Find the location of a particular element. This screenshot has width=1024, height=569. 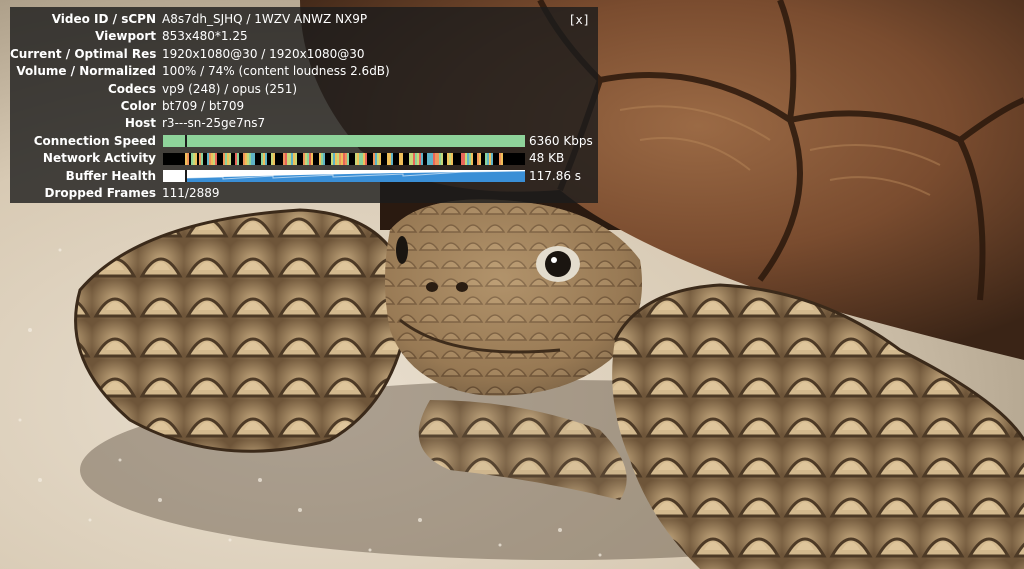

network-activity-graph is located at coordinates (344, 158).